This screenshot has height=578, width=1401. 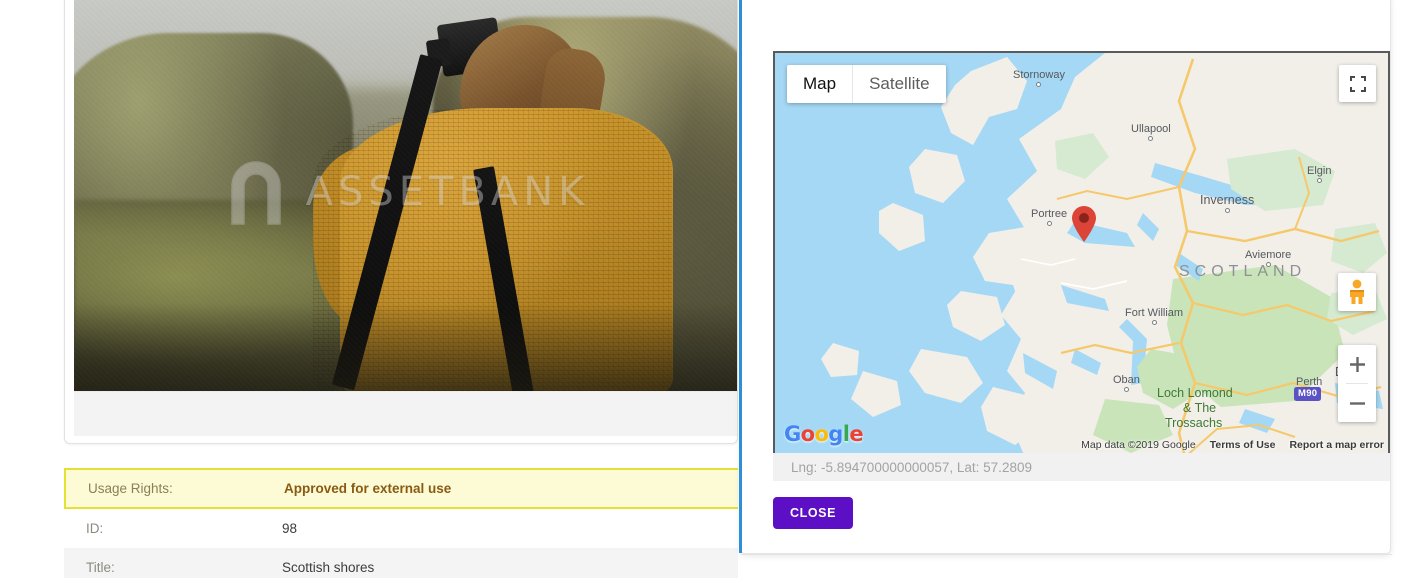 I want to click on map-type-switcher: Map Satellite, so click(x=866, y=84).